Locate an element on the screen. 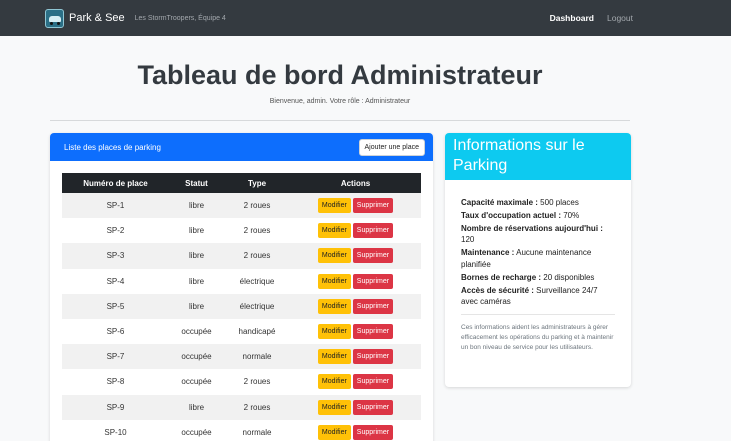 The image size is (731, 441). column-header-numero: Numéro de place is located at coordinates (115, 183).